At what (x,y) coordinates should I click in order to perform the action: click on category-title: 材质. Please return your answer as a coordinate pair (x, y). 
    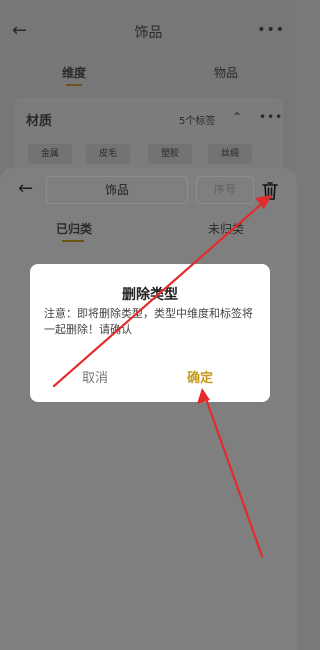
    Looking at the image, I should click on (39, 121).